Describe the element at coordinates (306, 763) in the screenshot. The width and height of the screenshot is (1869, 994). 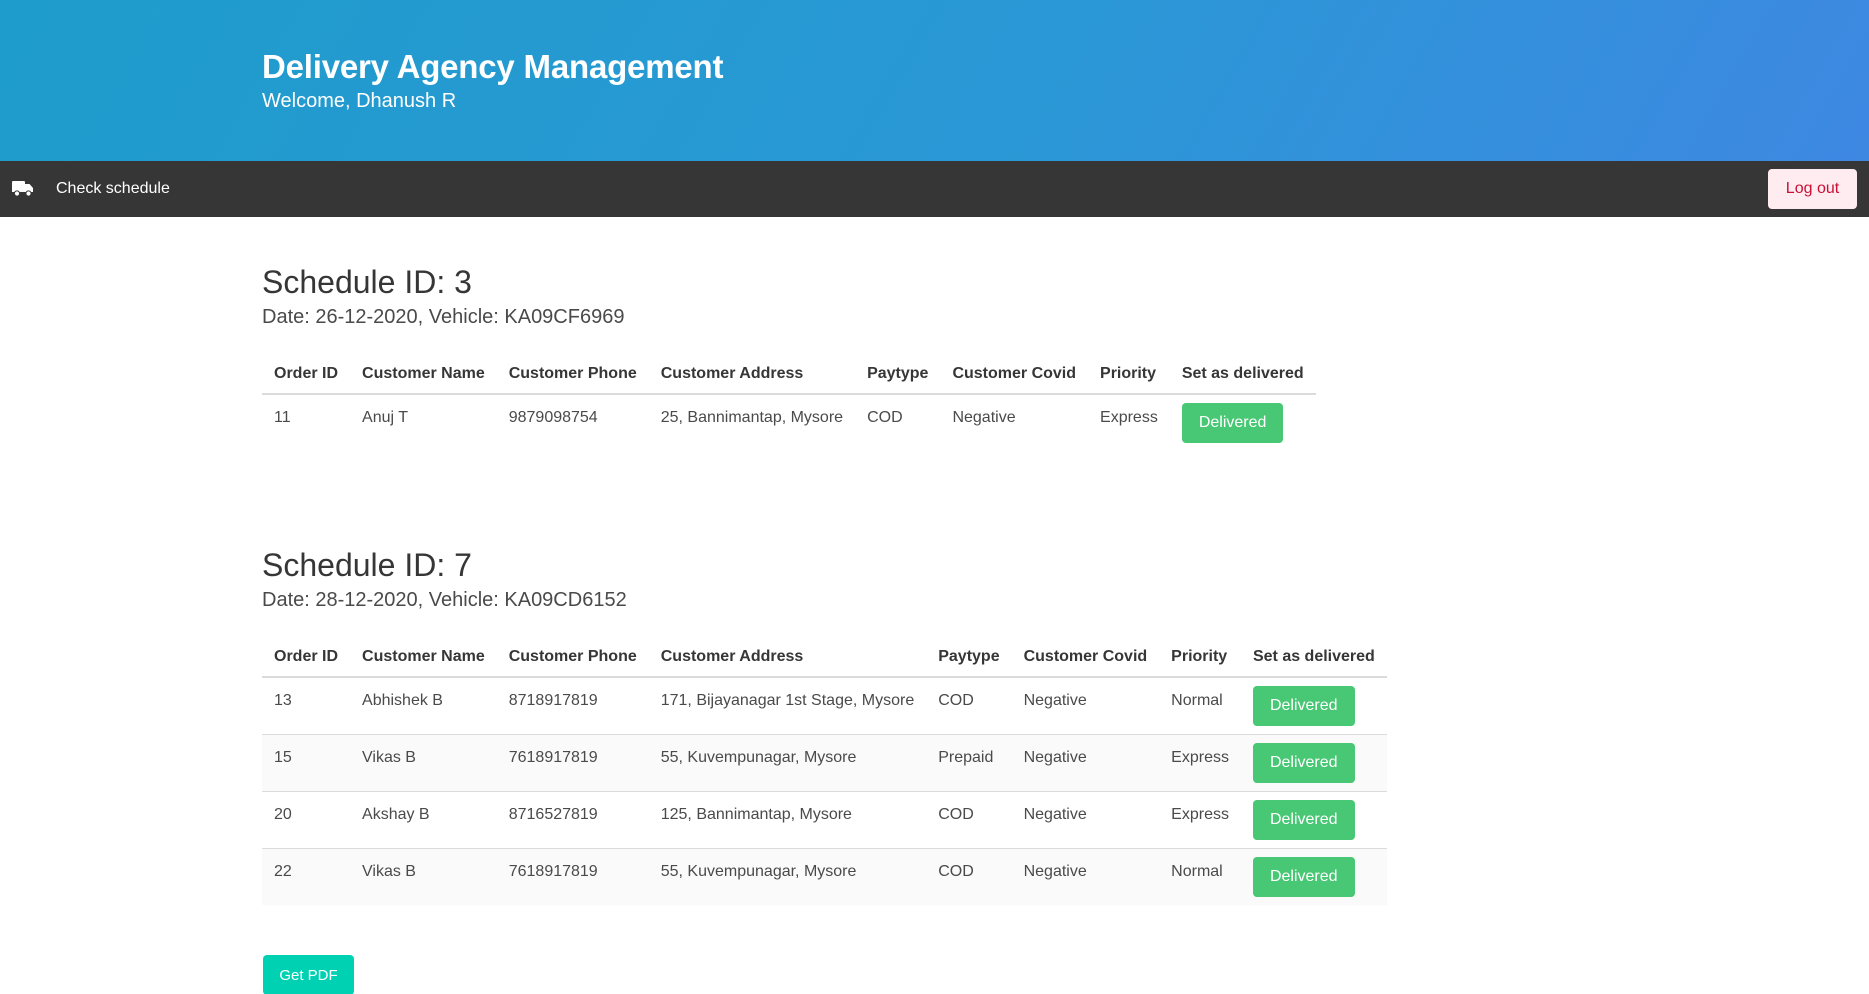
I see `order-id-cell: 15` at that location.